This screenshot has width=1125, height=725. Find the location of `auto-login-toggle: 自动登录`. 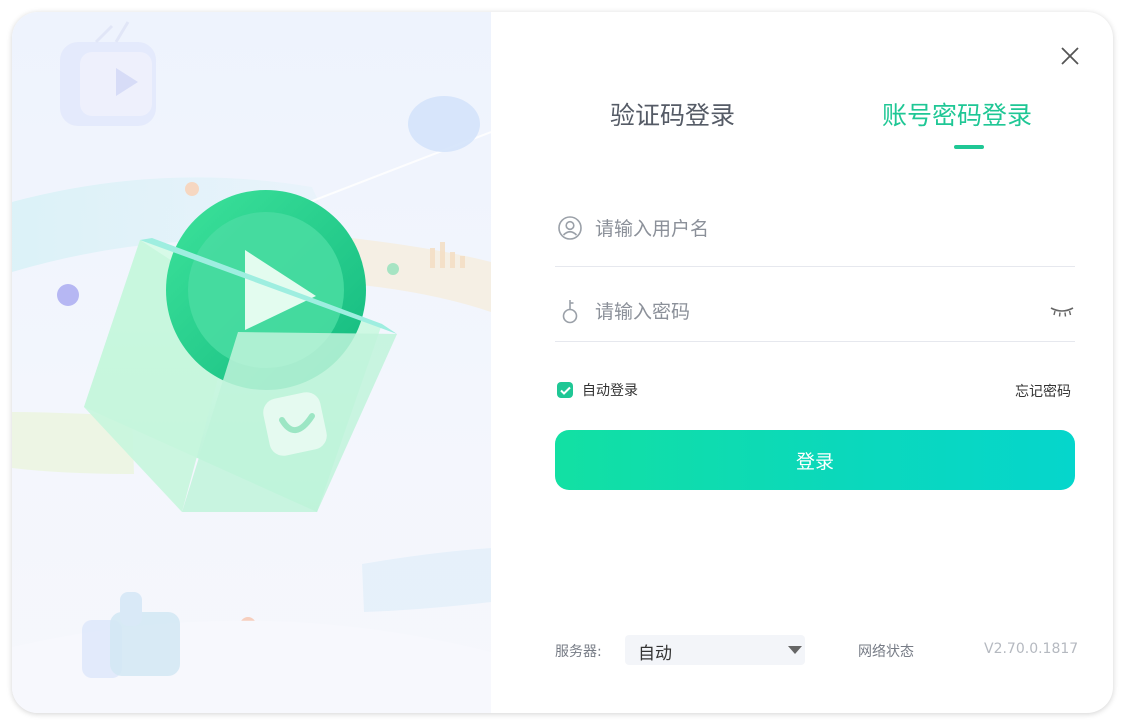

auto-login-toggle: 自动登录 is located at coordinates (597, 390).